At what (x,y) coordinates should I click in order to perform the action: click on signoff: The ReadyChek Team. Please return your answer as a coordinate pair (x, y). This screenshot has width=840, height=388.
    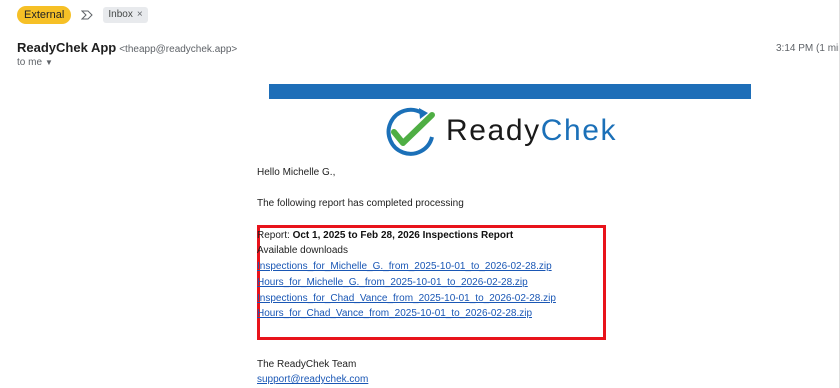
    Looking at the image, I should click on (307, 364).